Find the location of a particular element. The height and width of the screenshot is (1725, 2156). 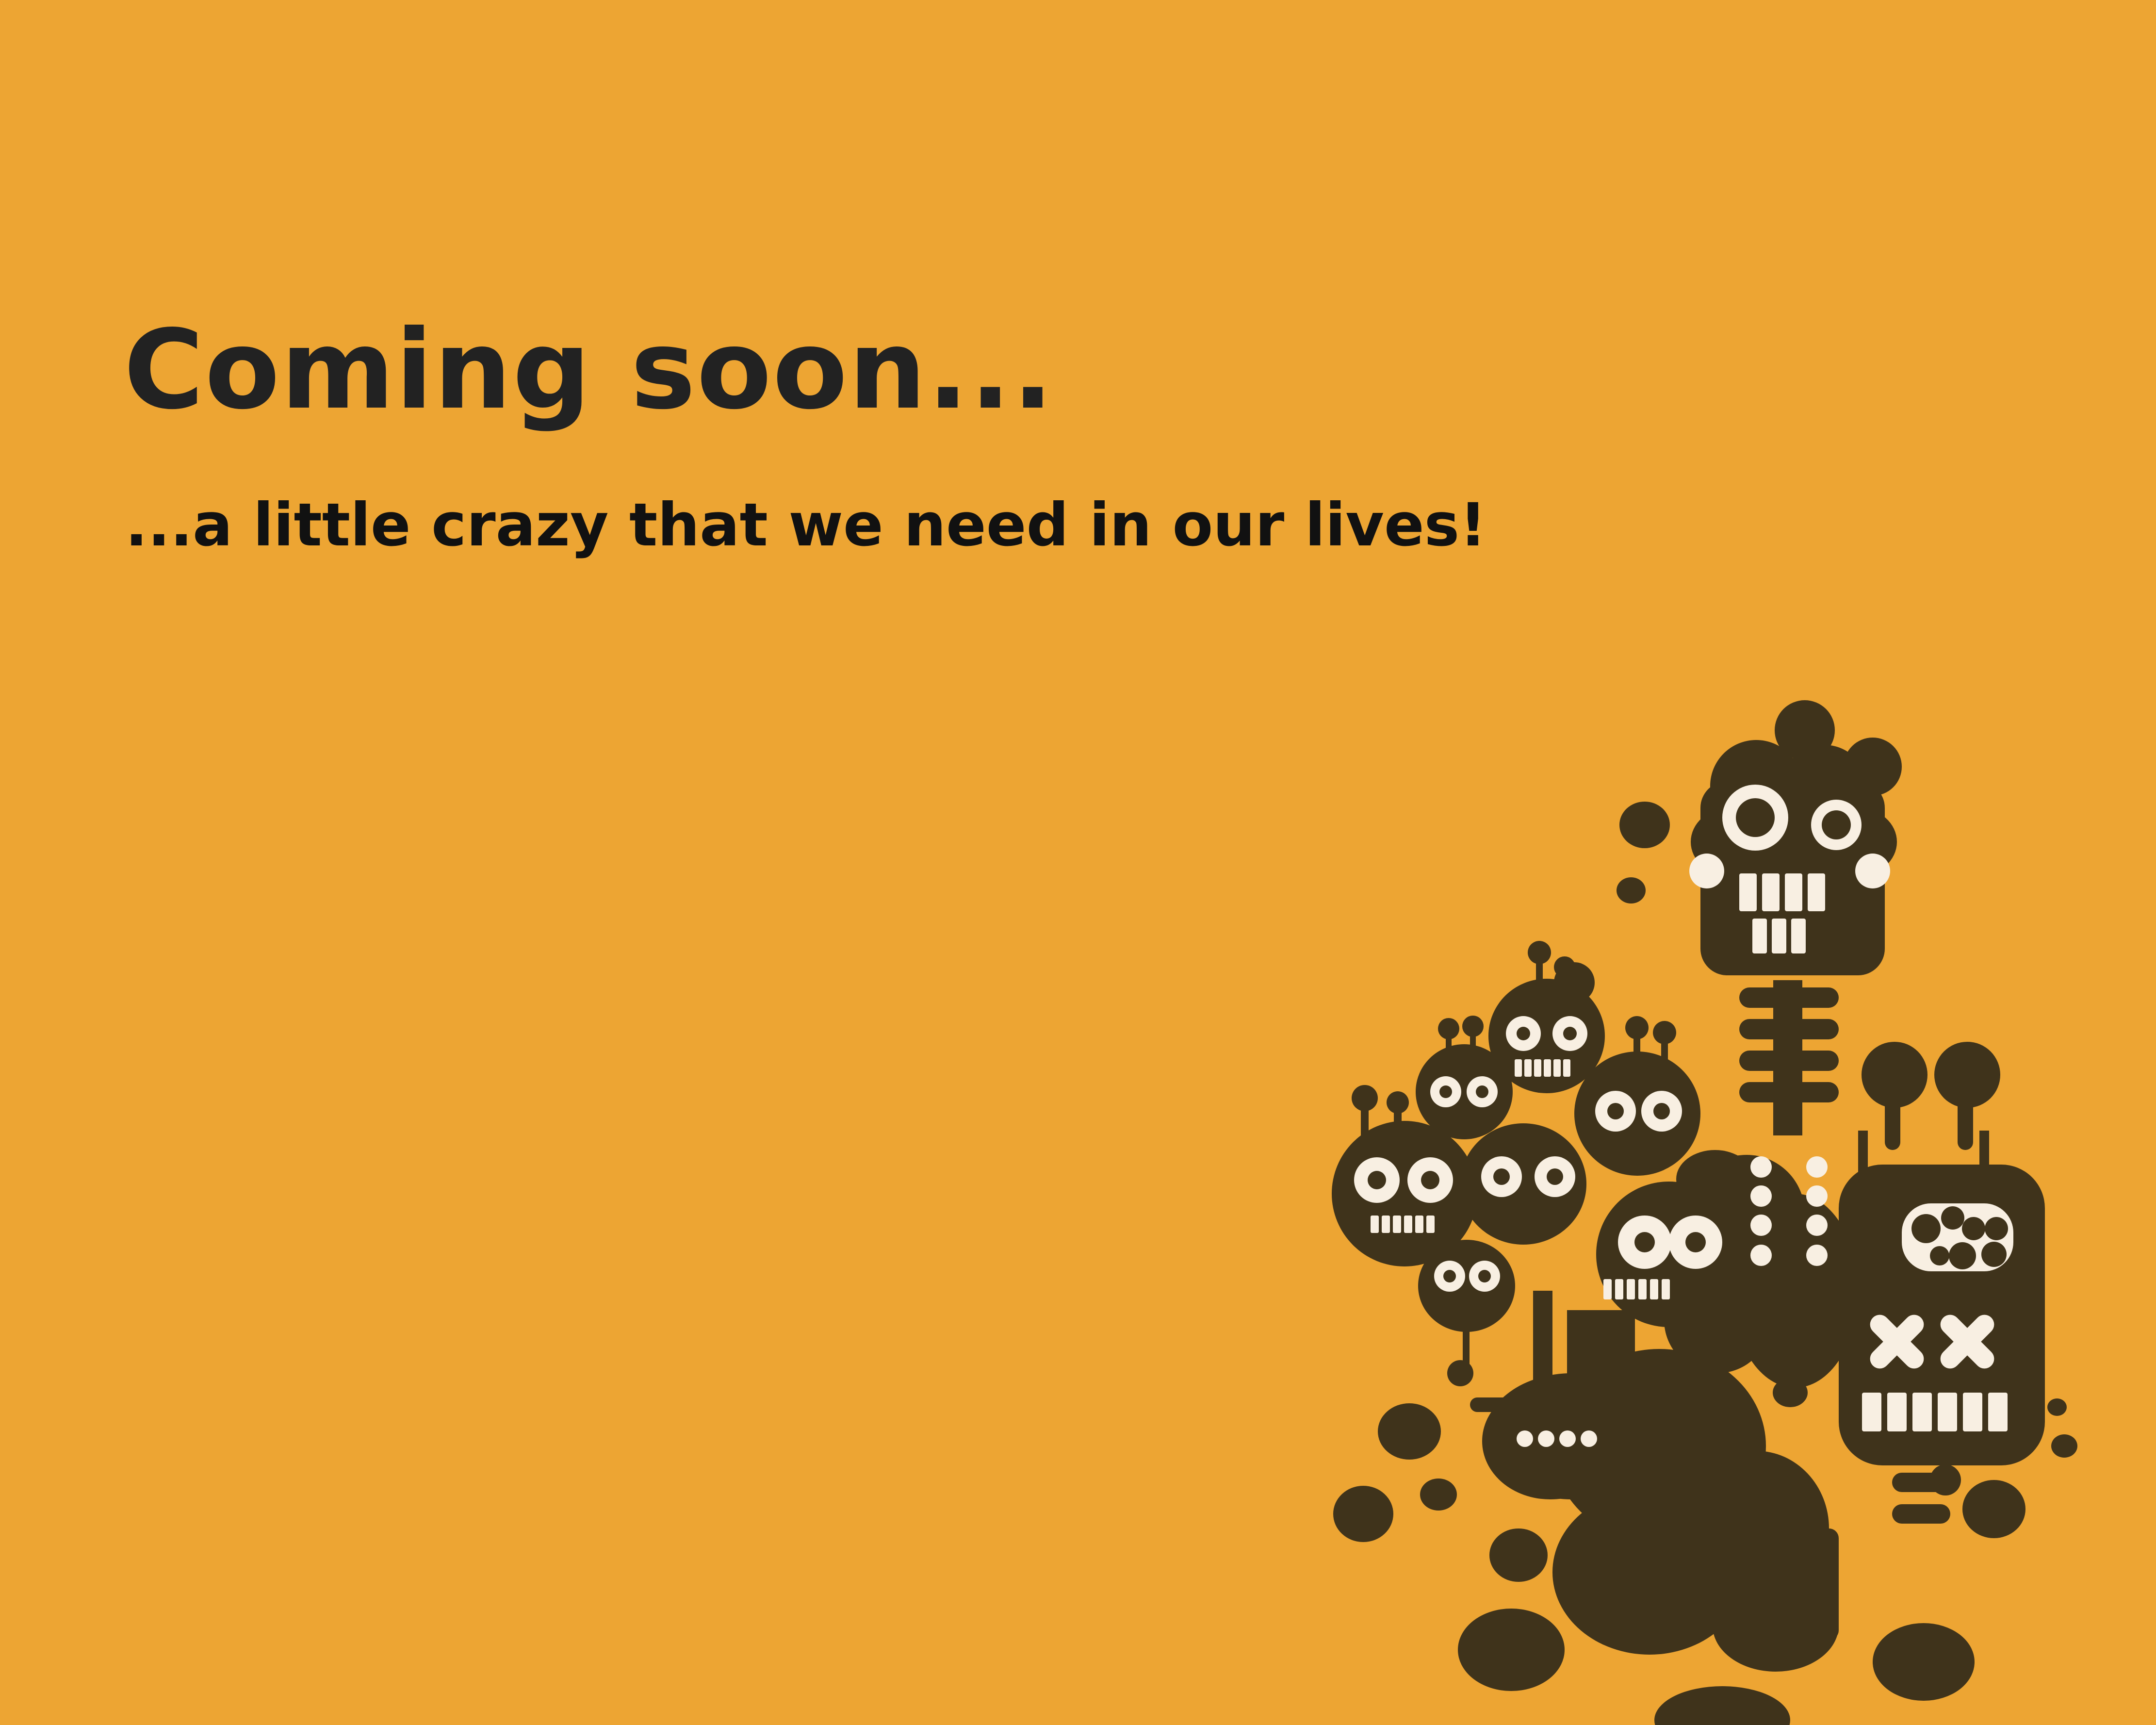

arm is located at coordinates (1921, 1514).